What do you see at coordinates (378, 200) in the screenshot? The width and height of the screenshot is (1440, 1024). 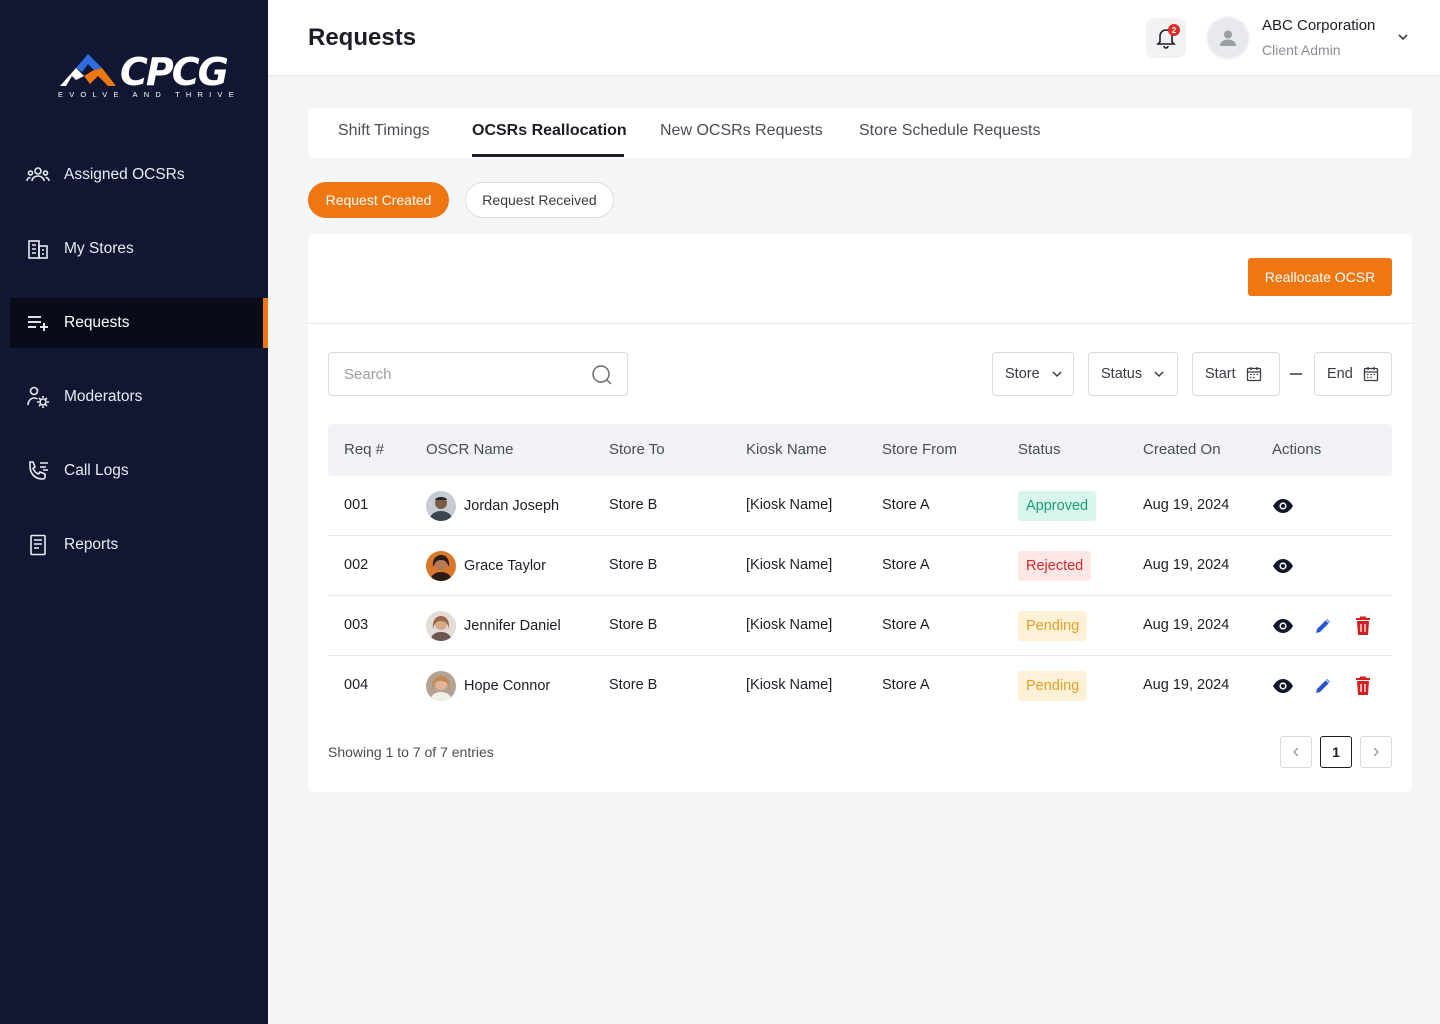 I see `request-created-toggle: Request Created` at bounding box center [378, 200].